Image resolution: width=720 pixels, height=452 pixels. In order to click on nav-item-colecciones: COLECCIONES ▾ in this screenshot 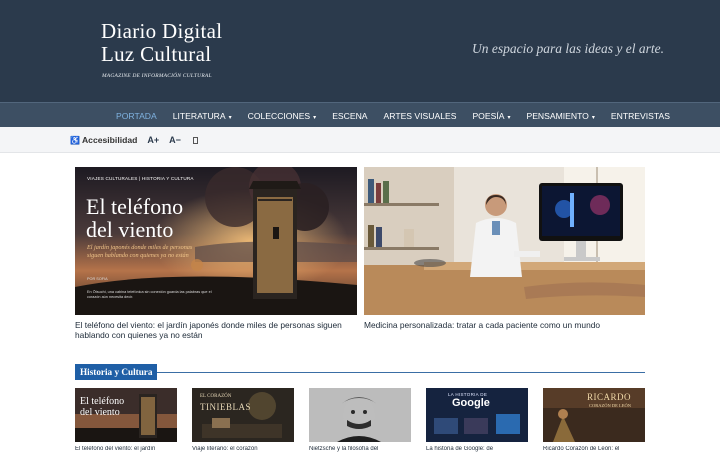, I will do `click(282, 116)`.